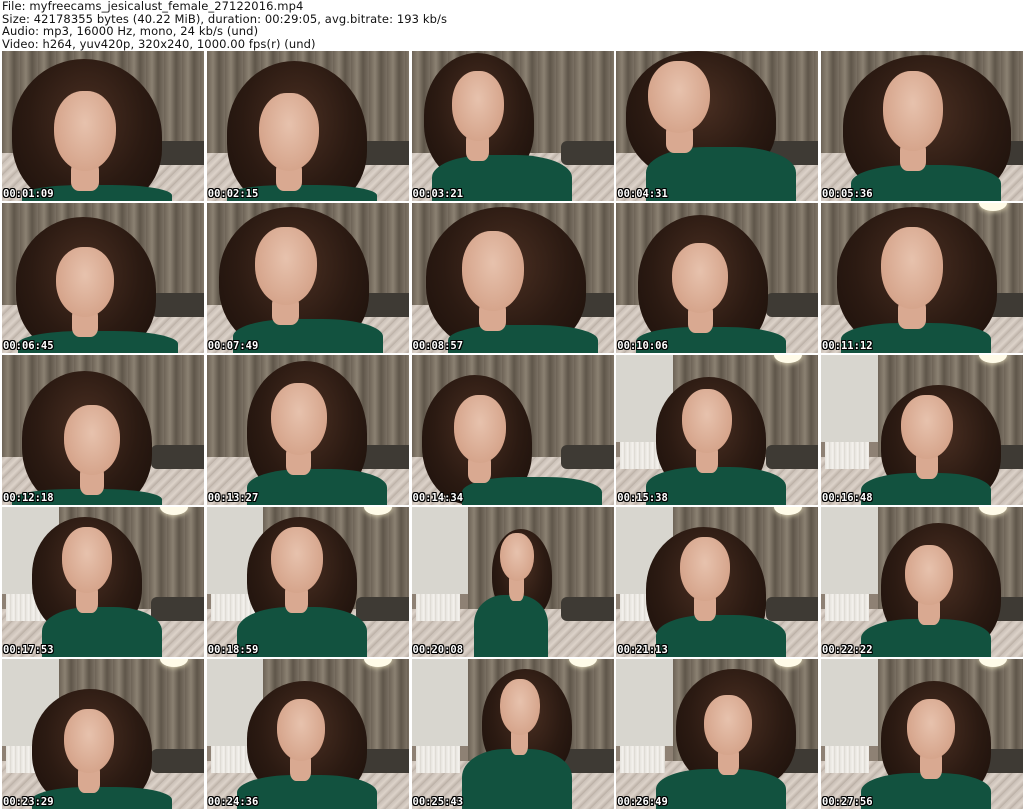 This screenshot has width=1024, height=811. I want to click on video-thumbnail: 00:06:45, so click(103, 278).